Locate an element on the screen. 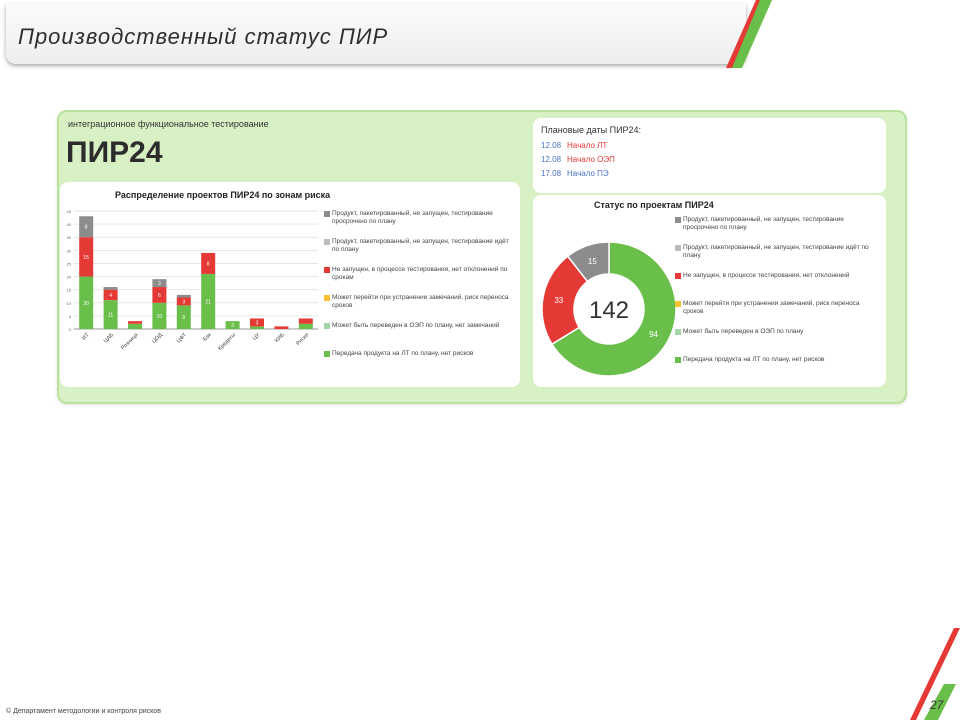 The width and height of the screenshot is (960, 720). planned-date-label: Начало ЛТ is located at coordinates (587, 145).